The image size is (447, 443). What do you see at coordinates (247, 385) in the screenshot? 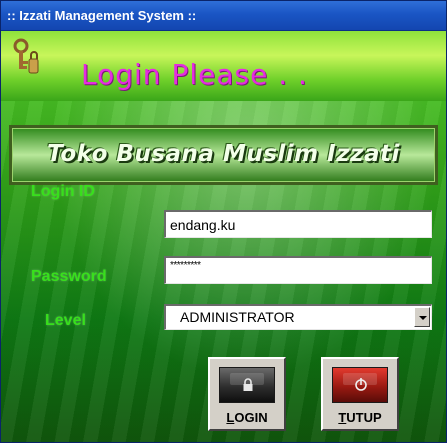
I see `lock-icon` at bounding box center [247, 385].